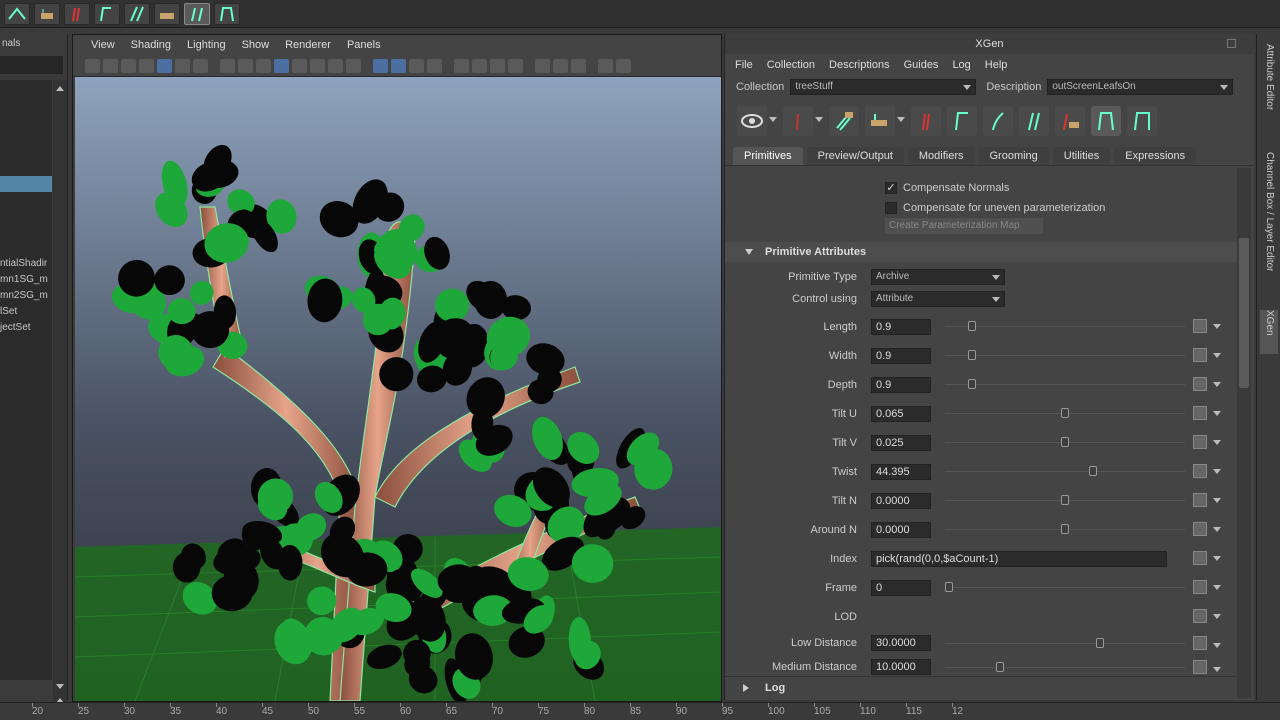  I want to click on collection-dropdown: treeStuff, so click(883, 87).